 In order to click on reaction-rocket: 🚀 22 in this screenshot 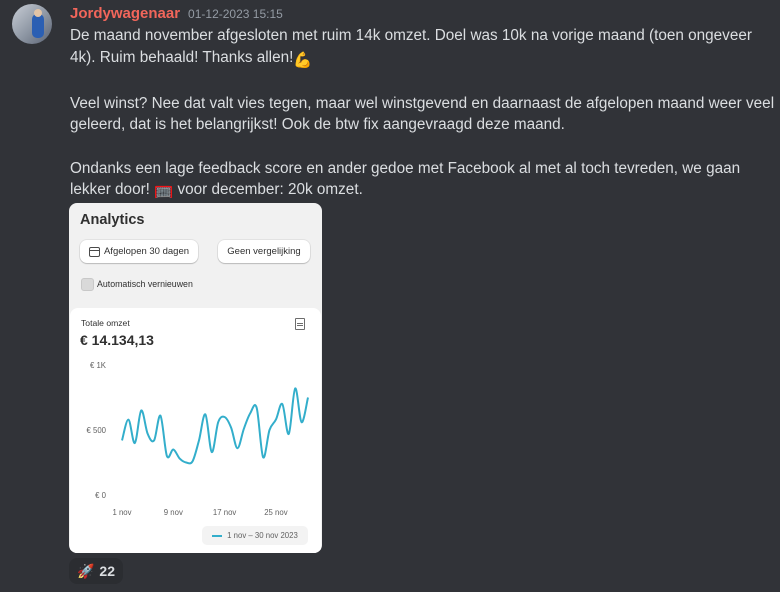, I will do `click(96, 571)`.